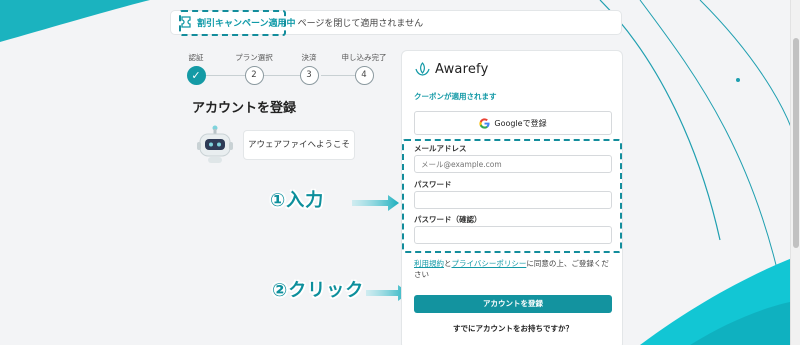  What do you see at coordinates (462, 69) in the screenshot?
I see `brand-name: Awarefy` at bounding box center [462, 69].